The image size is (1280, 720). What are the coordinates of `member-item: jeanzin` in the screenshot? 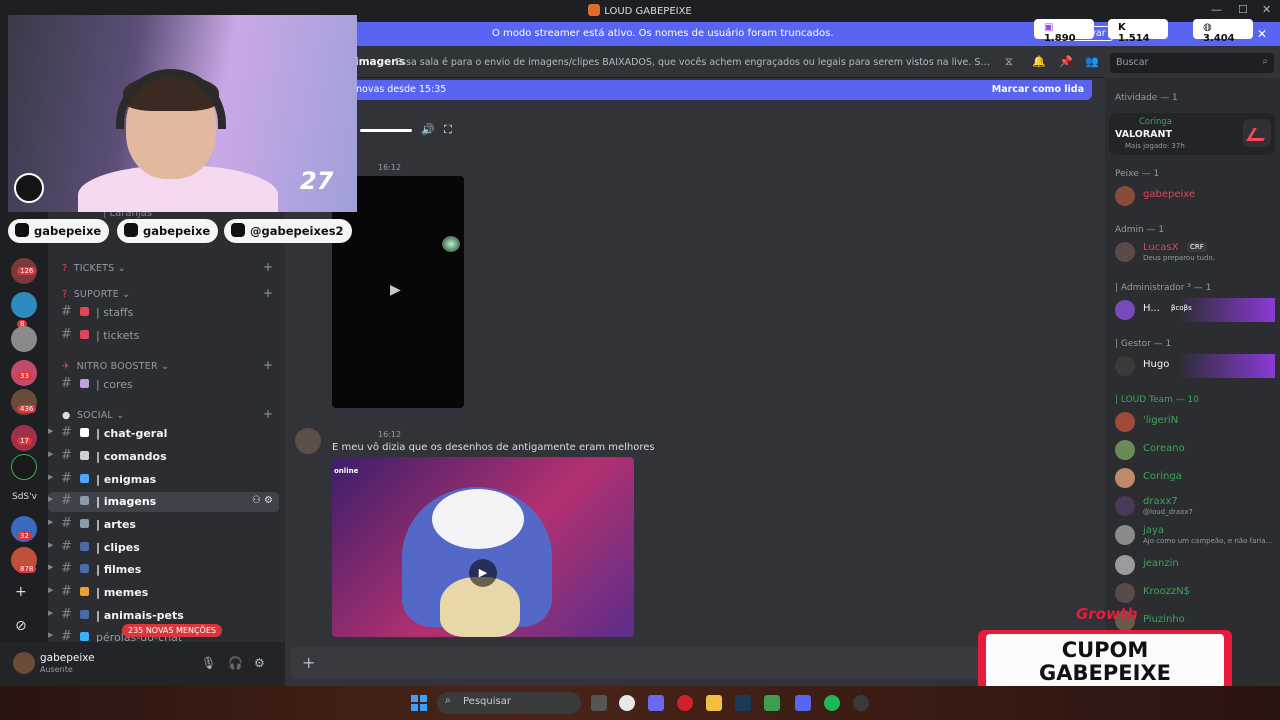 It's located at (1194, 565).